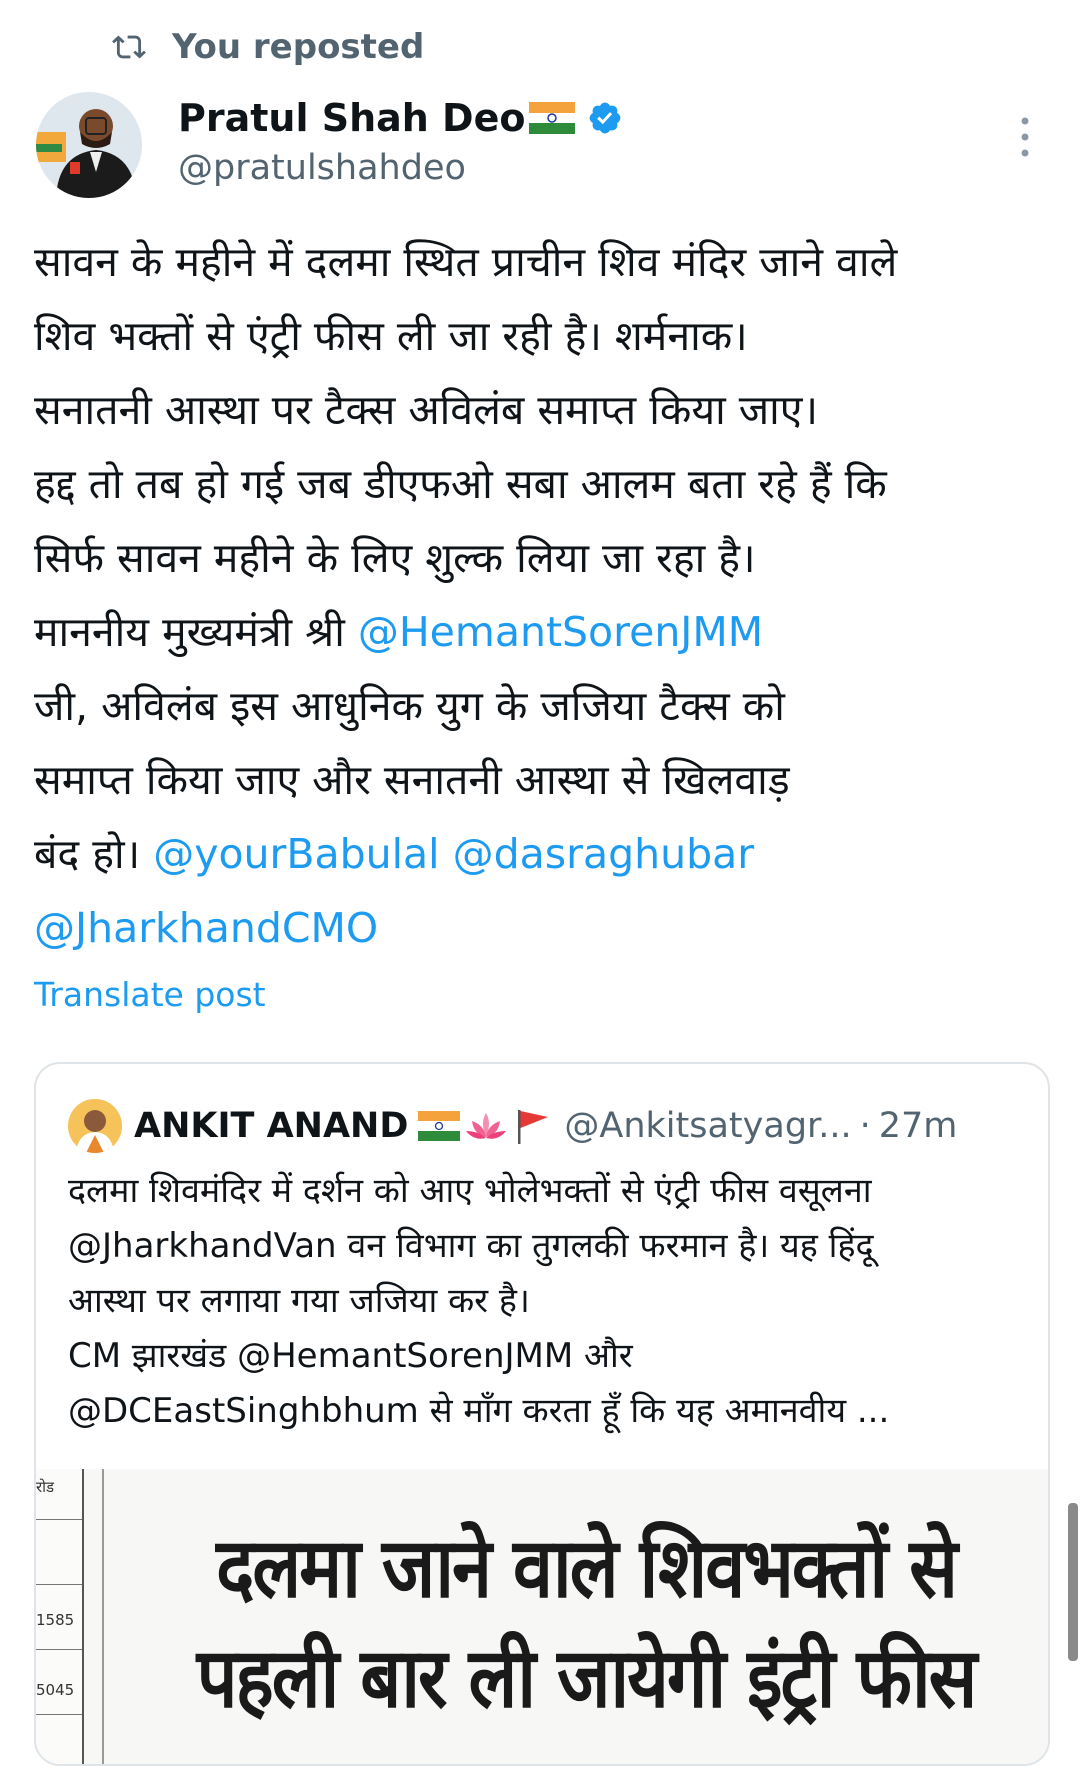 Image resolution: width=1080 pixels, height=1766 pixels. What do you see at coordinates (45, 1487) in the screenshot?
I see `strip-label: रोड` at bounding box center [45, 1487].